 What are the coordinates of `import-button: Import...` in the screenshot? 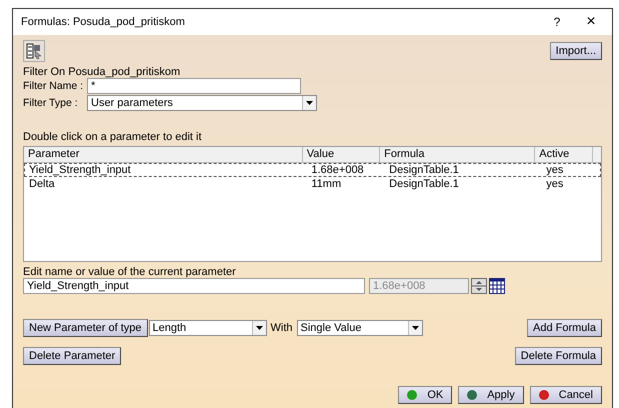 It's located at (576, 51).